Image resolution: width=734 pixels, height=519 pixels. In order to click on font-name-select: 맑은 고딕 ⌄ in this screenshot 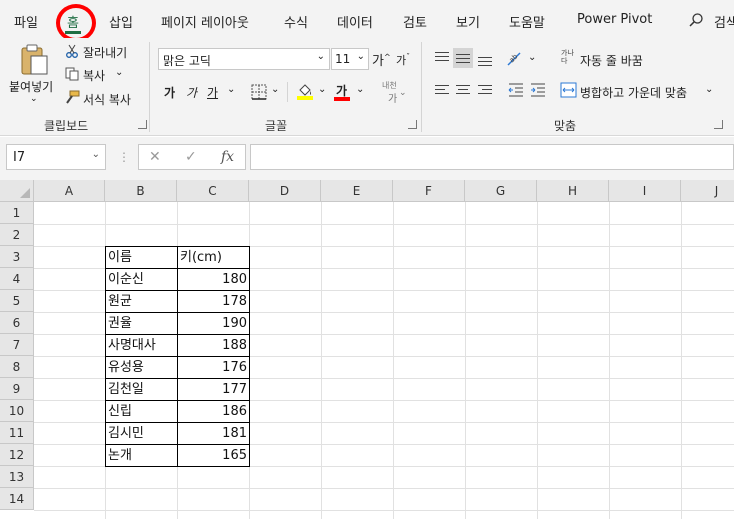, I will do `click(244, 59)`.